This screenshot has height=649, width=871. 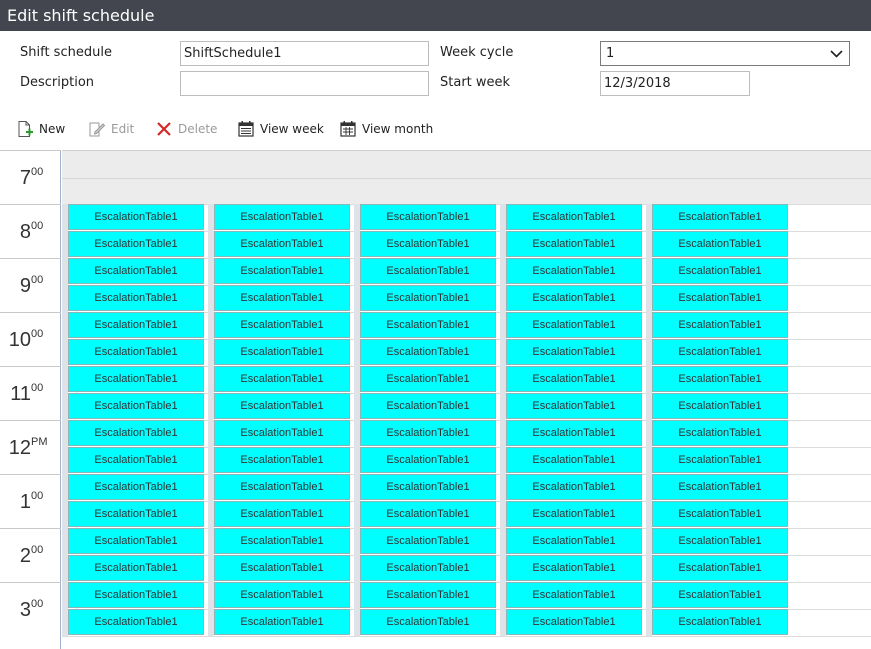 I want to click on hour-number: 12, so click(x=19, y=448).